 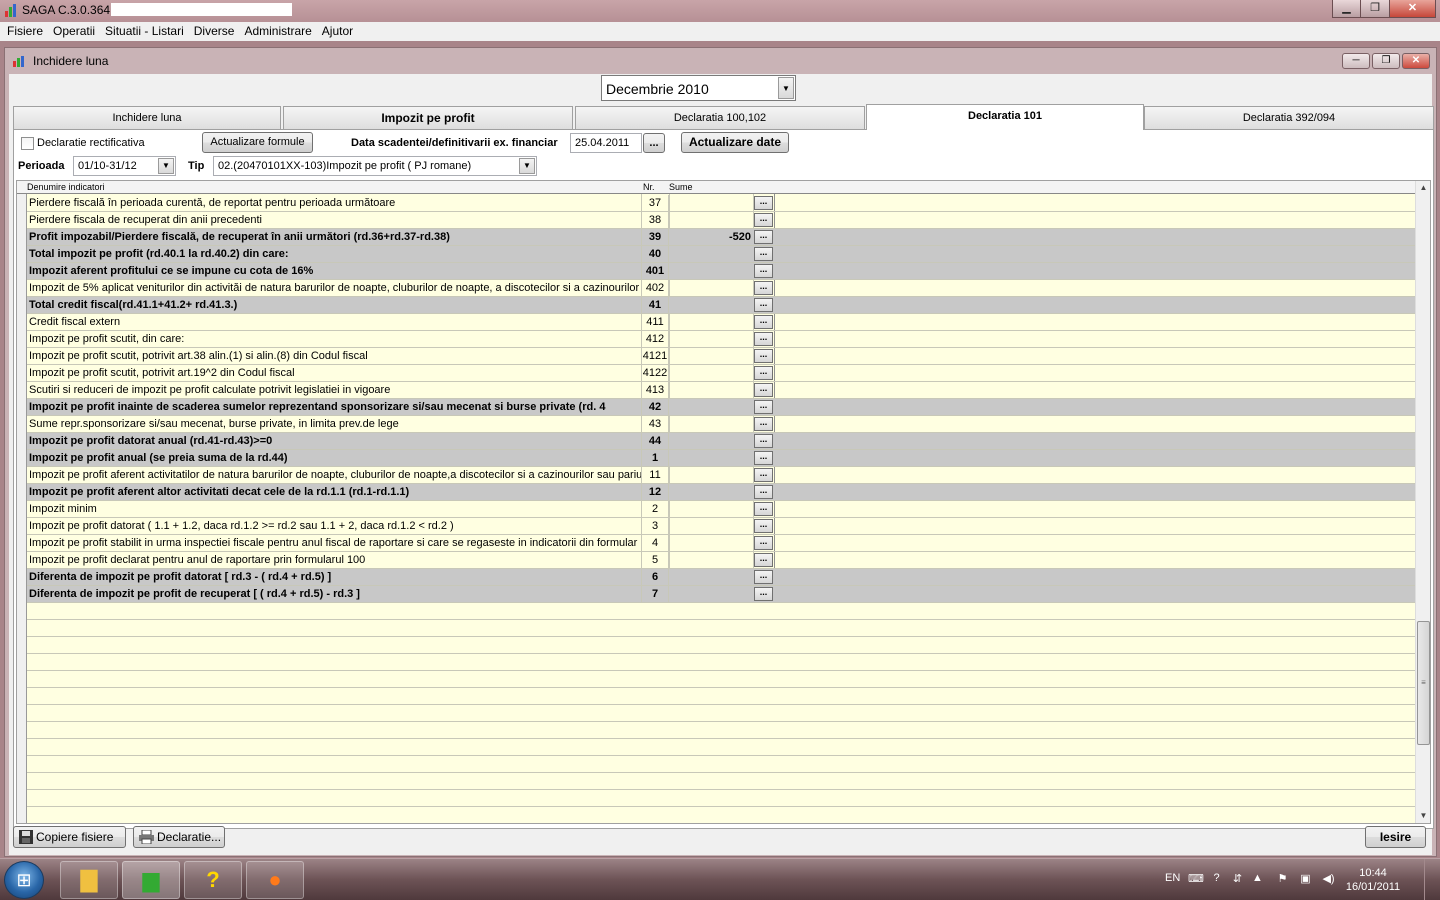 I want to click on menu-administrare: Administrare, so click(x=277, y=31).